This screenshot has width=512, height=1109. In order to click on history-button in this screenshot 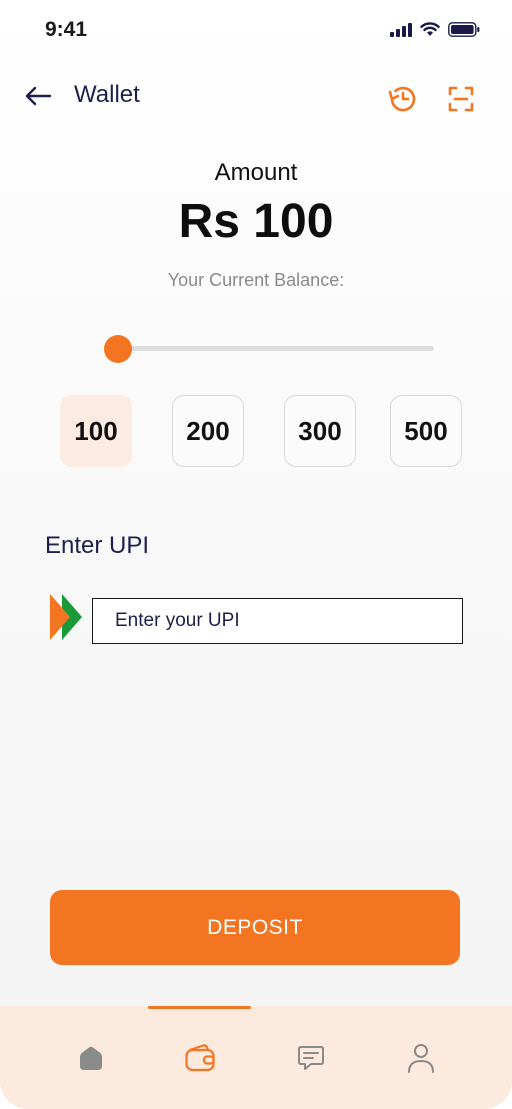, I will do `click(403, 99)`.